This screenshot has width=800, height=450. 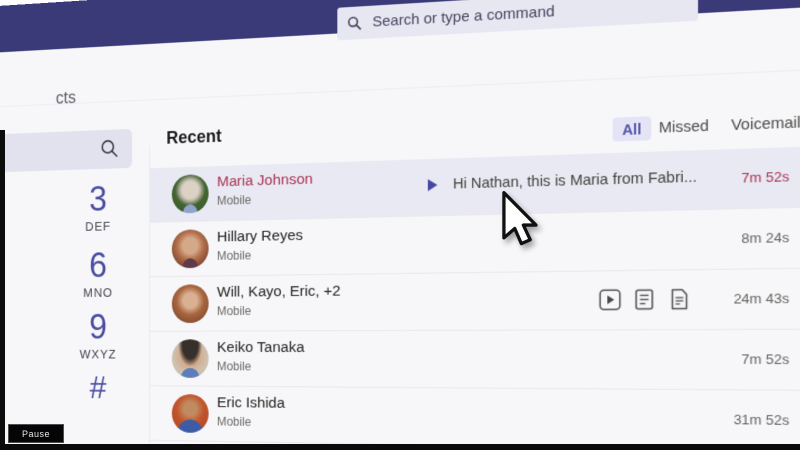 What do you see at coordinates (797, 420) in the screenshot?
I see `call-time: 8:45 AM` at bounding box center [797, 420].